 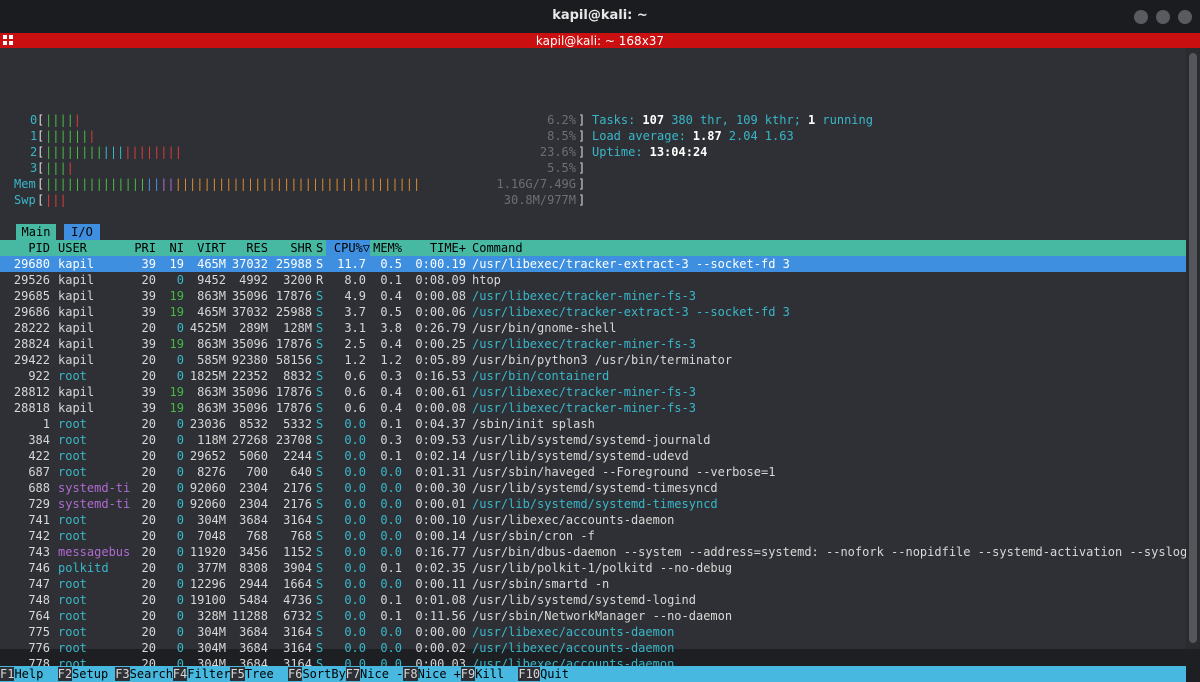 I want to click on col-pri: PRI, so click(x=138, y=248).